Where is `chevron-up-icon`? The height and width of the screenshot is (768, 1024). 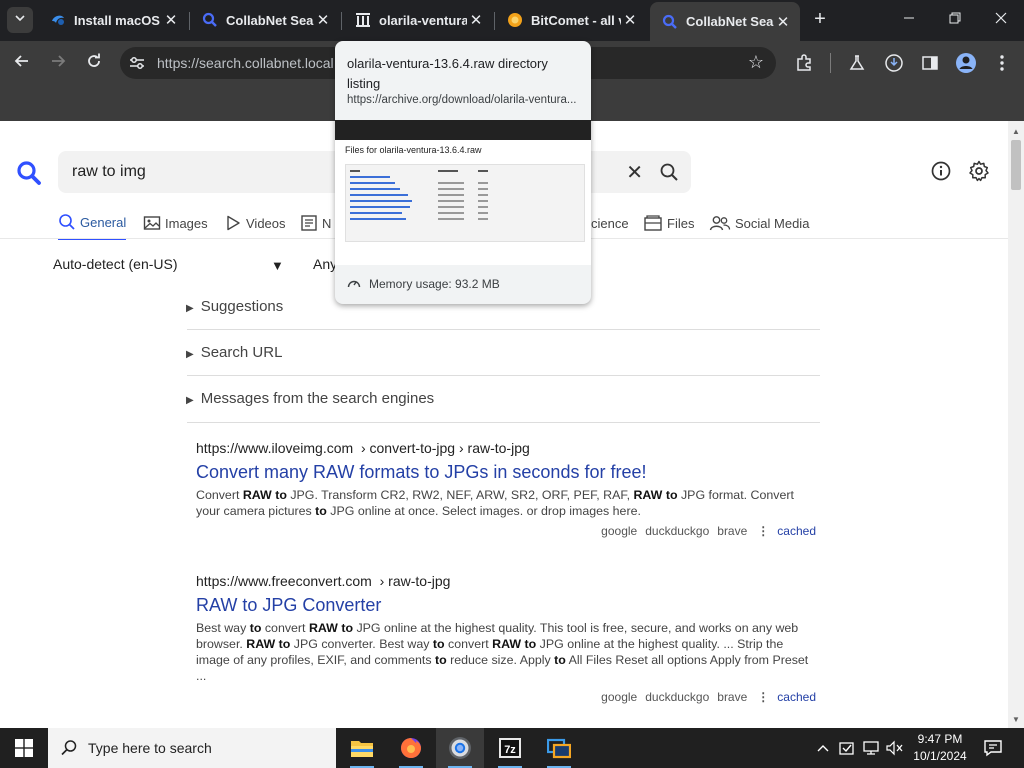
chevron-up-icon is located at coordinates (823, 748).